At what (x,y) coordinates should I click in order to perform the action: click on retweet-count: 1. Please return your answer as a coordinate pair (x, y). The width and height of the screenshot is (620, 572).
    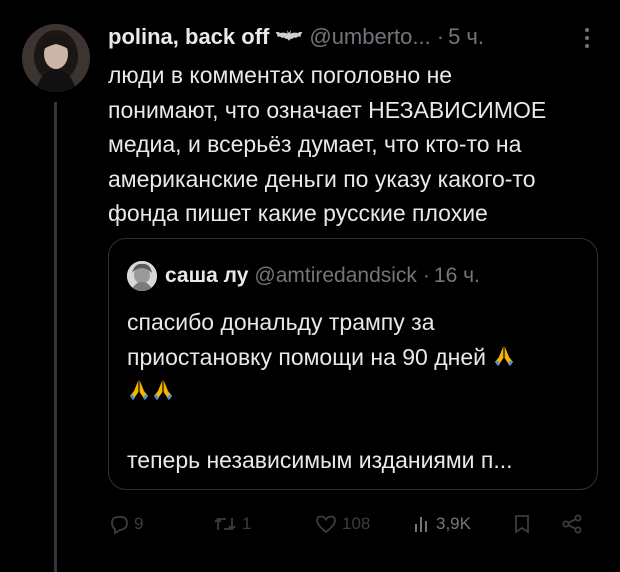
    Looking at the image, I should click on (247, 523).